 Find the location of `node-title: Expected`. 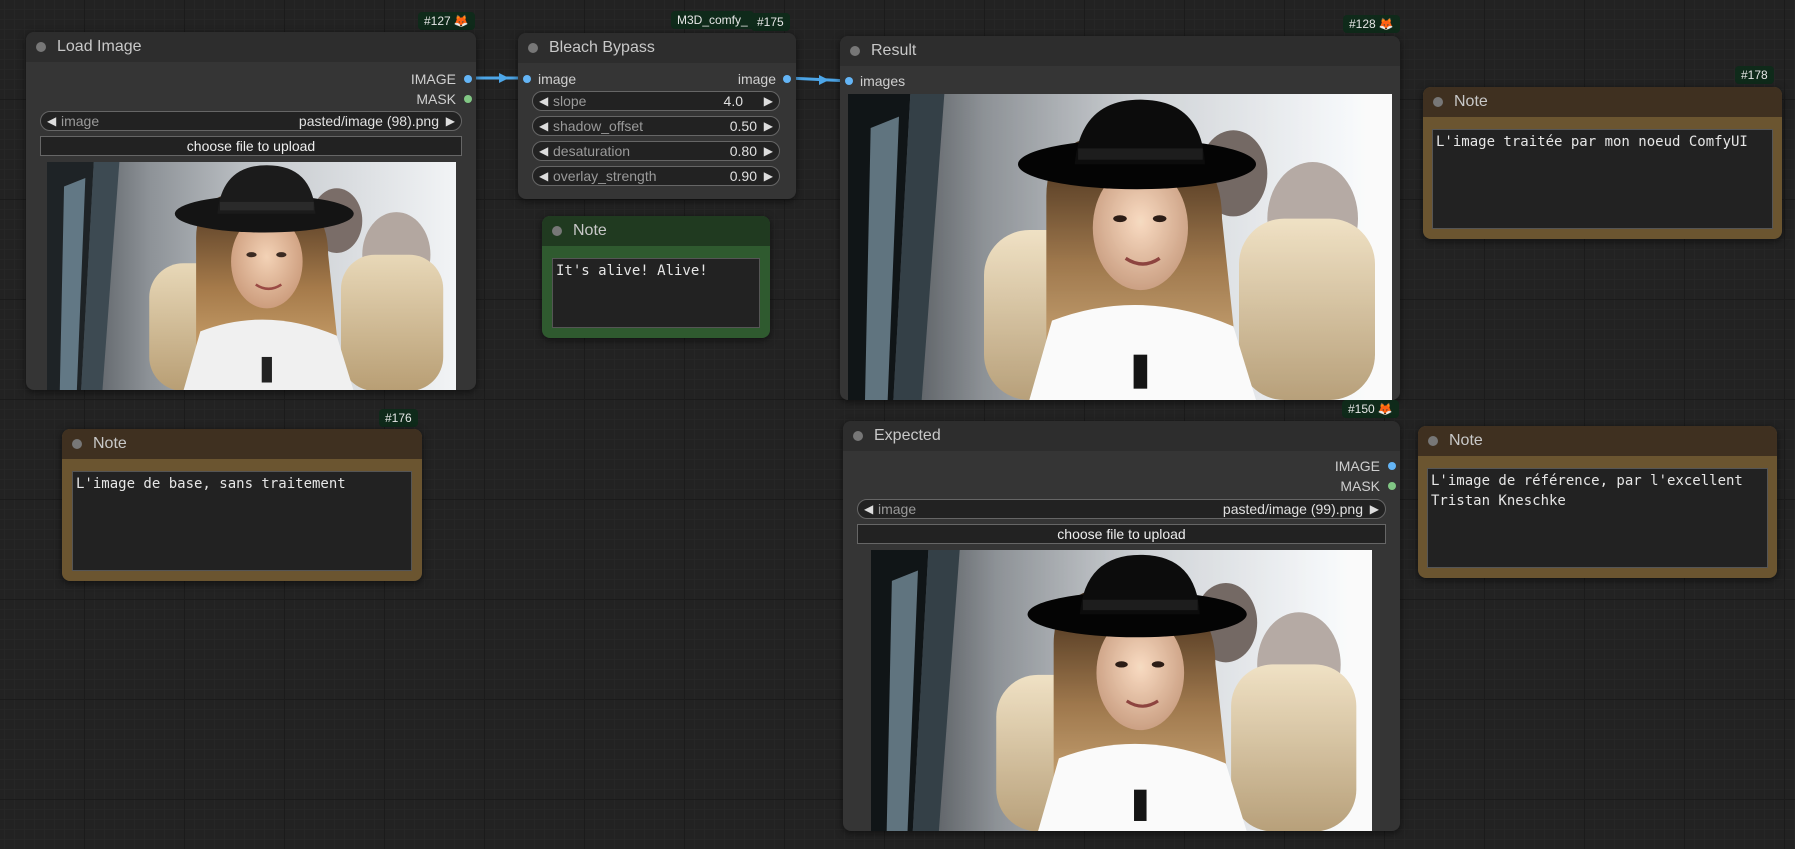

node-title: Expected is located at coordinates (907, 435).